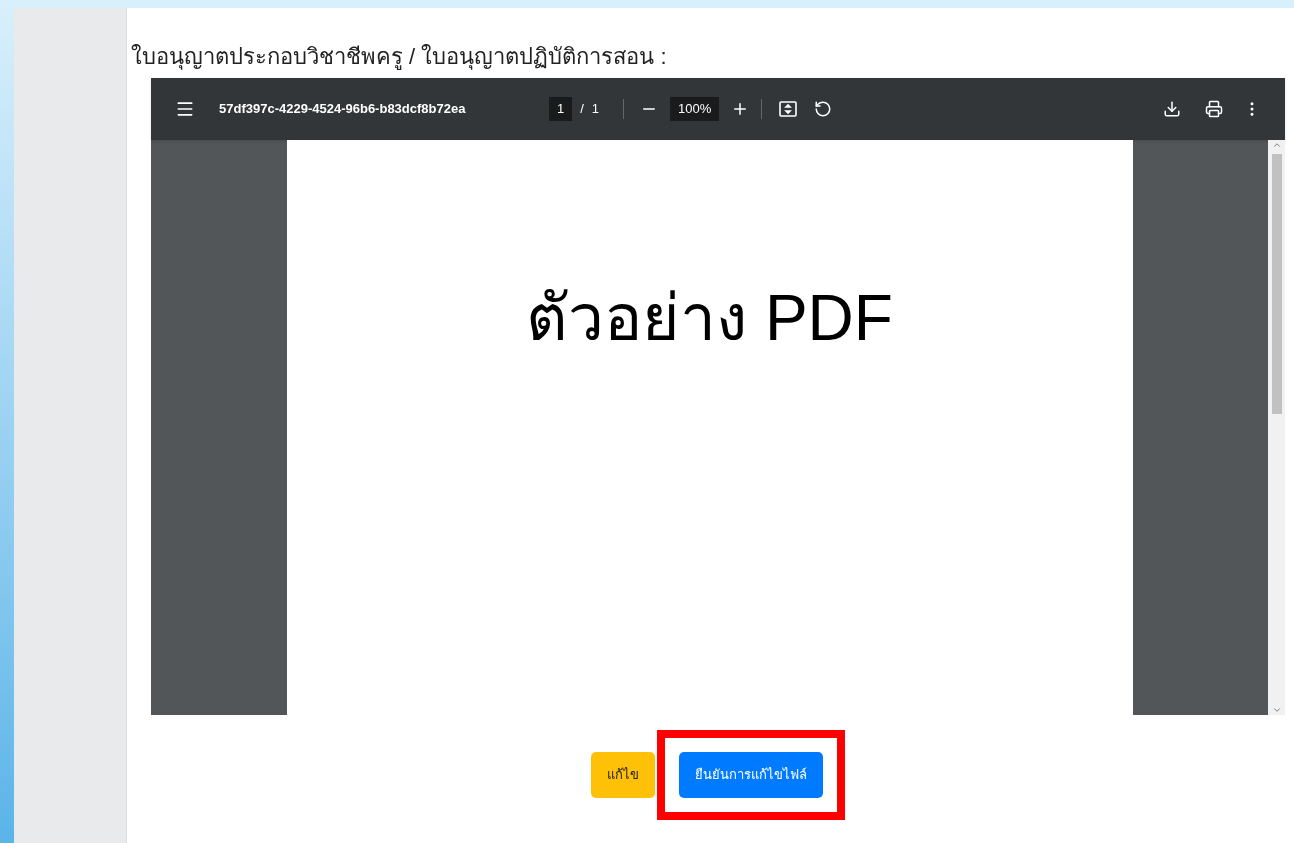 This screenshot has width=1294, height=843. What do you see at coordinates (399, 57) in the screenshot?
I see `section-heading: ใบอนุญาตประกอบวิชาชีพครู / ใบอนุญาตปฏิบัติการสอน :` at bounding box center [399, 57].